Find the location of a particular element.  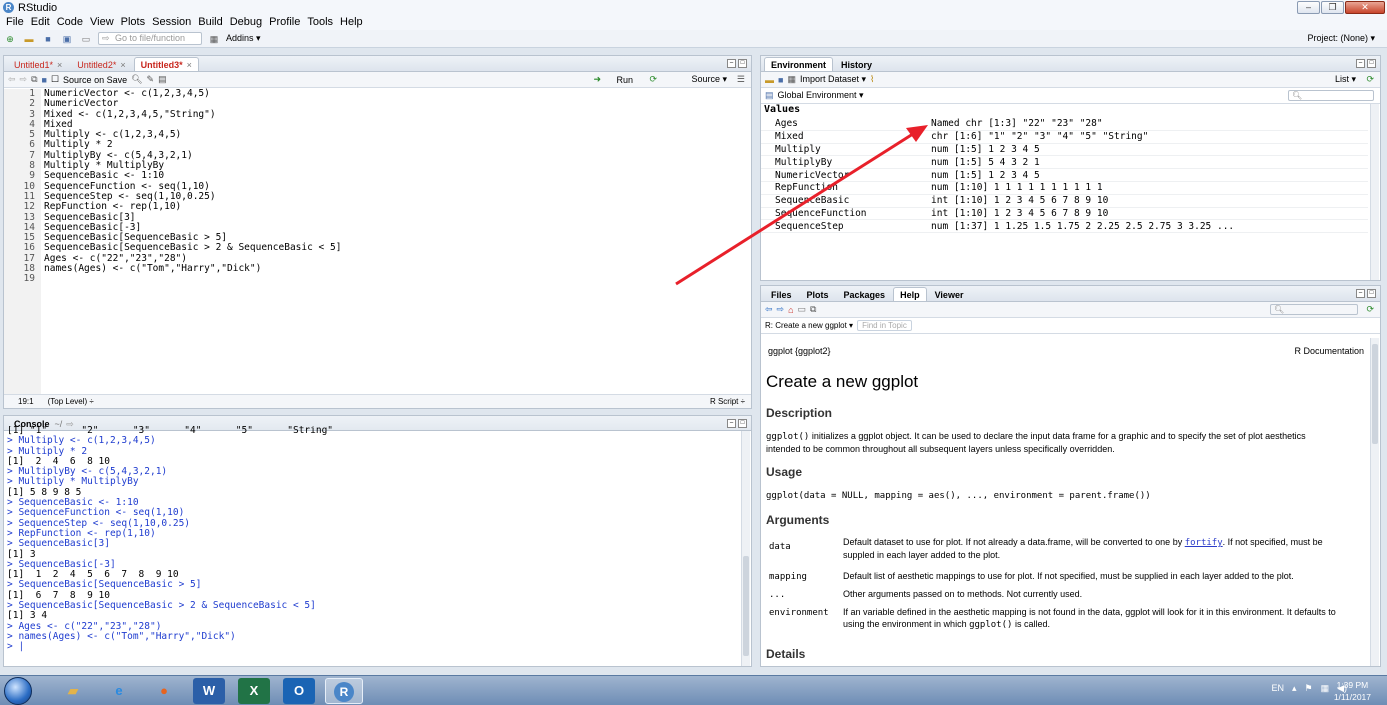

menu-edit: Edit is located at coordinates (41, 22).